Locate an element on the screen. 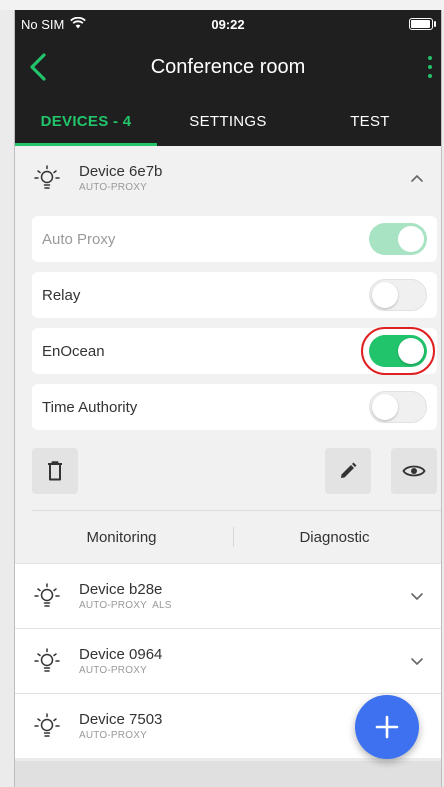 The image size is (444, 787). view-button is located at coordinates (414, 471).